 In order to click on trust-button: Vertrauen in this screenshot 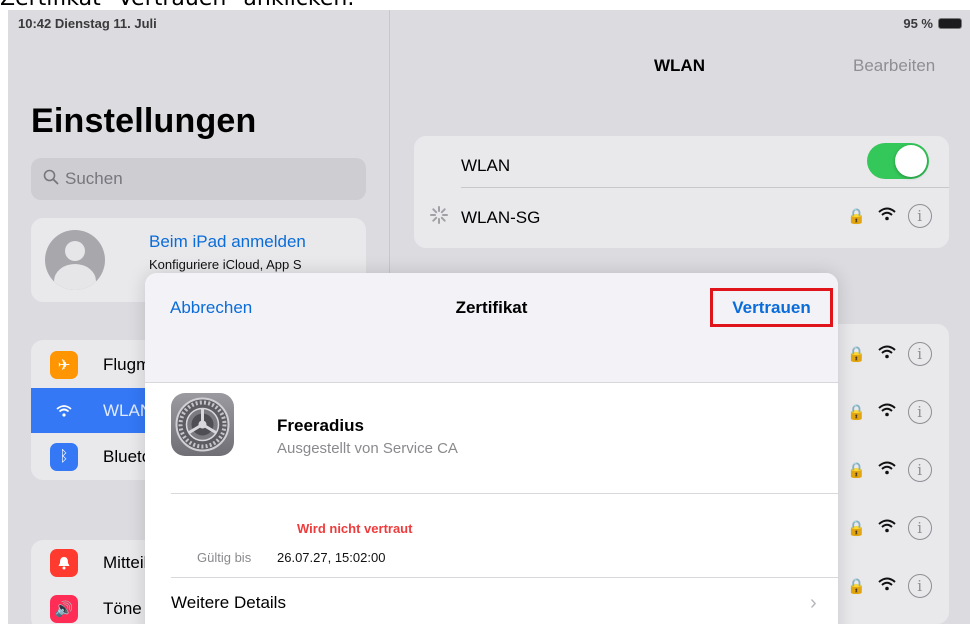, I will do `click(771, 307)`.